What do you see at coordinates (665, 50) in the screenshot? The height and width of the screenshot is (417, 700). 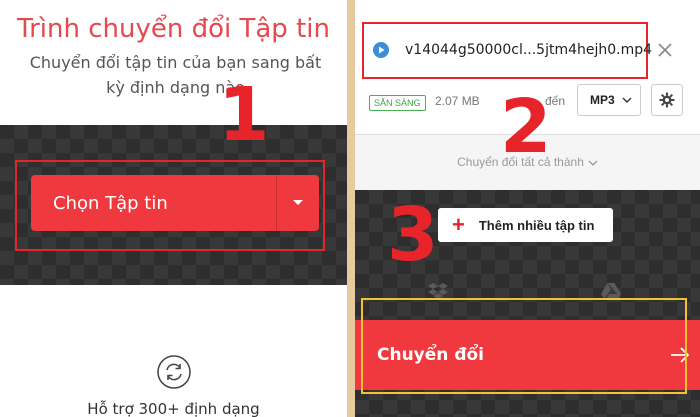 I see `close-icon` at bounding box center [665, 50].